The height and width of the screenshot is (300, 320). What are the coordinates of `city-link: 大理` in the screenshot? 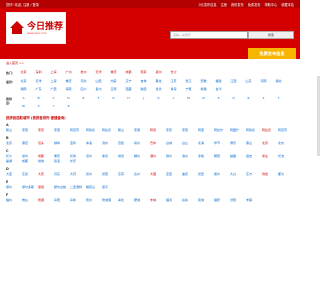 It's located at (158, 174).